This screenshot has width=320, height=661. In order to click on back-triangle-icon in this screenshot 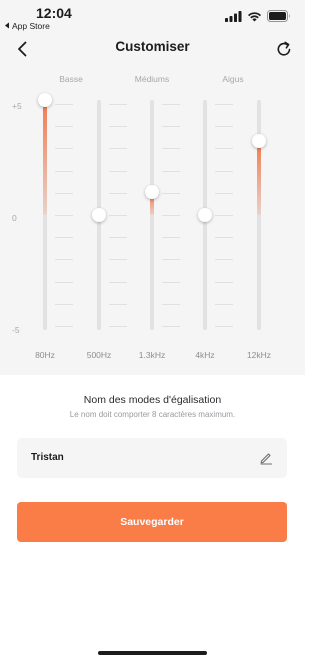, I will do `click(7, 26)`.